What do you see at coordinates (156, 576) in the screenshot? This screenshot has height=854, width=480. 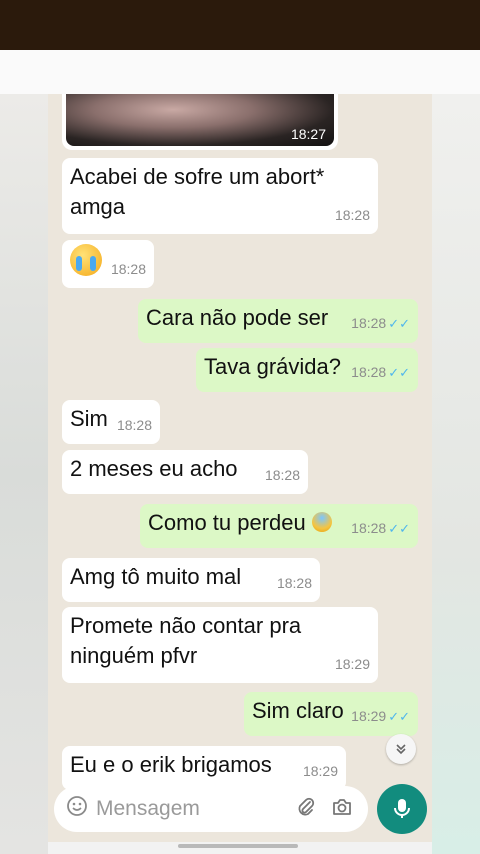 I see `message-text: Amg tô muito mal` at bounding box center [156, 576].